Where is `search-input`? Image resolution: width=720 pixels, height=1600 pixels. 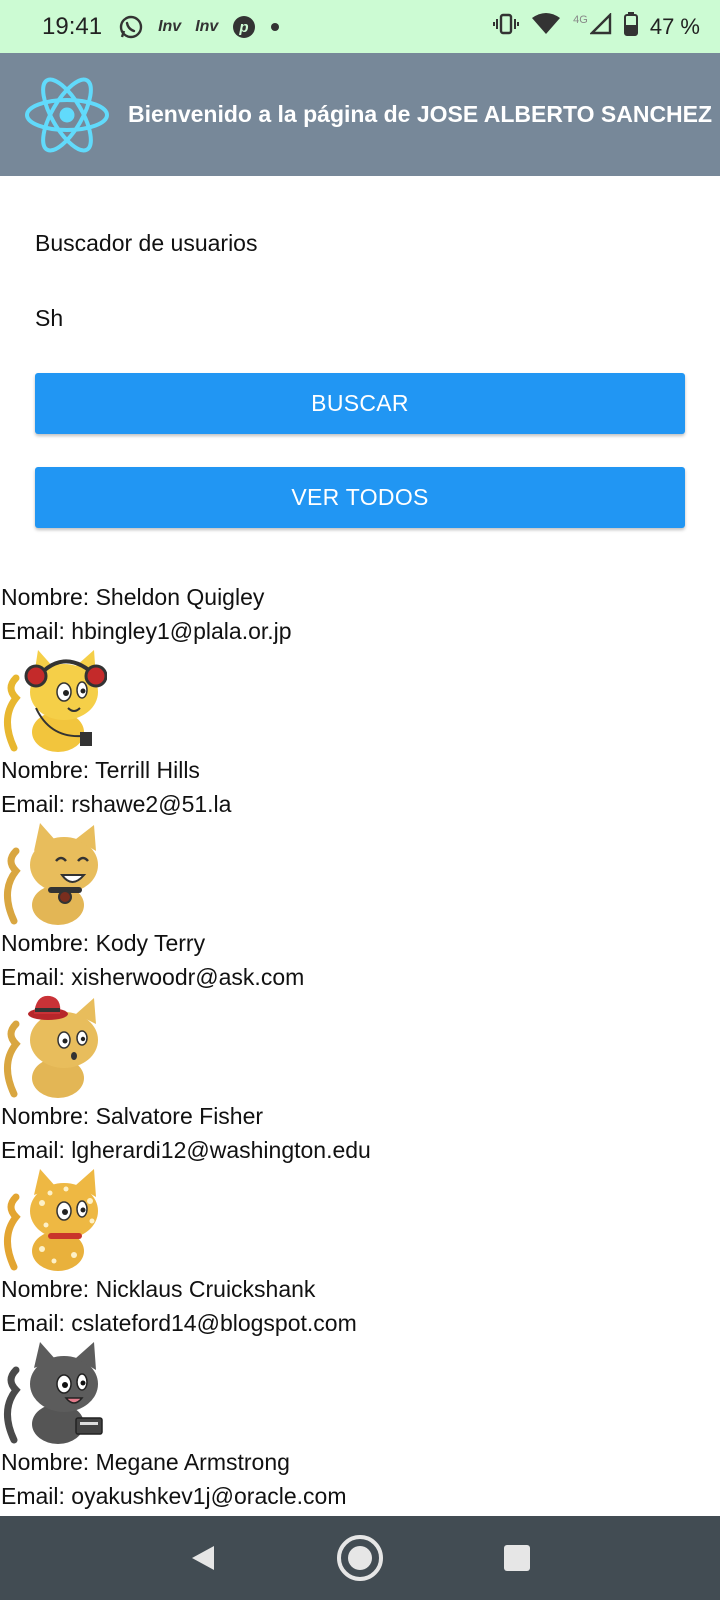 search-input is located at coordinates (360, 318).